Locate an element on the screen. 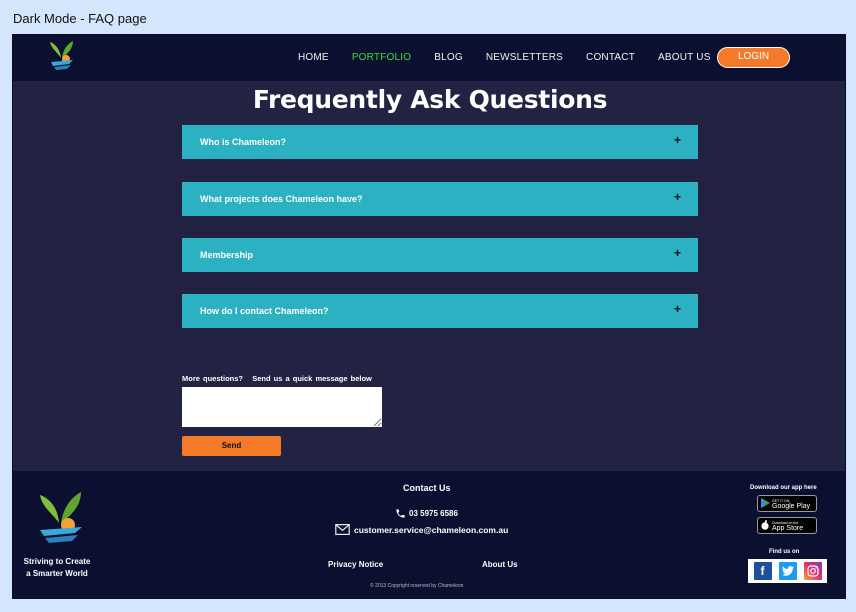 Image resolution: width=856 pixels, height=612 pixels. app-store-big: App Store is located at coordinates (788, 528).